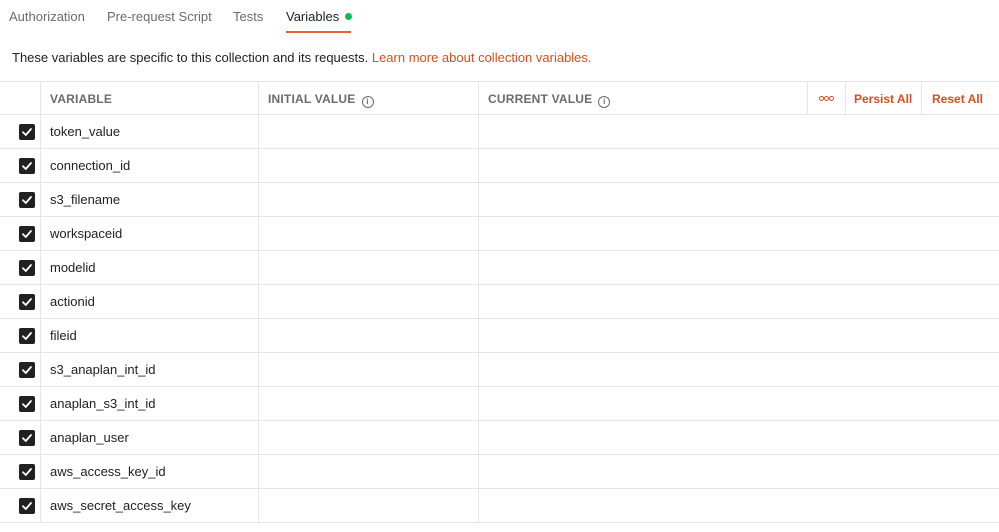 Image resolution: width=999 pixels, height=532 pixels. Describe the element at coordinates (86, 233) in the screenshot. I see `variable-name: workspaceid` at that location.